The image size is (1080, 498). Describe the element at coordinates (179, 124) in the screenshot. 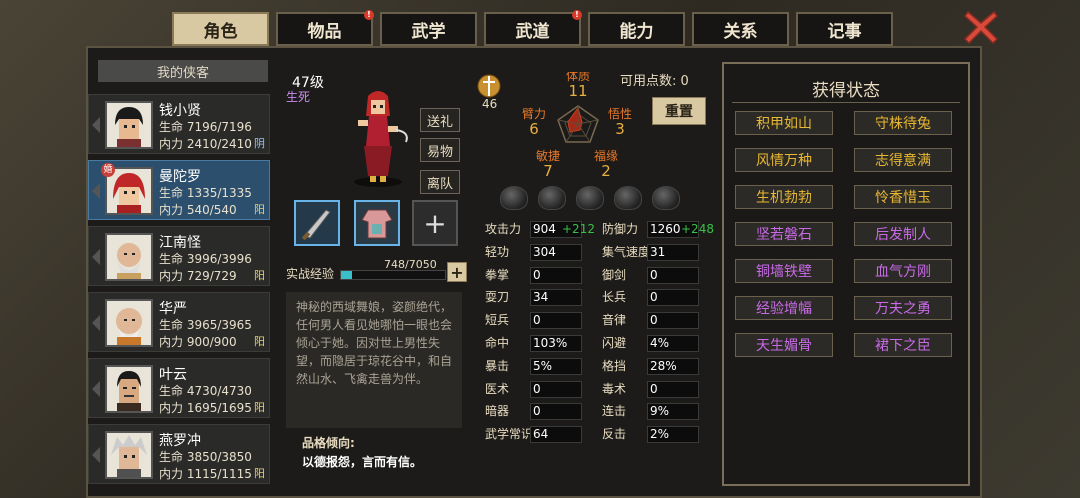

I see `hero-item: 钱小贤 生命 7196/7196 内力 2410/2410 阴` at that location.